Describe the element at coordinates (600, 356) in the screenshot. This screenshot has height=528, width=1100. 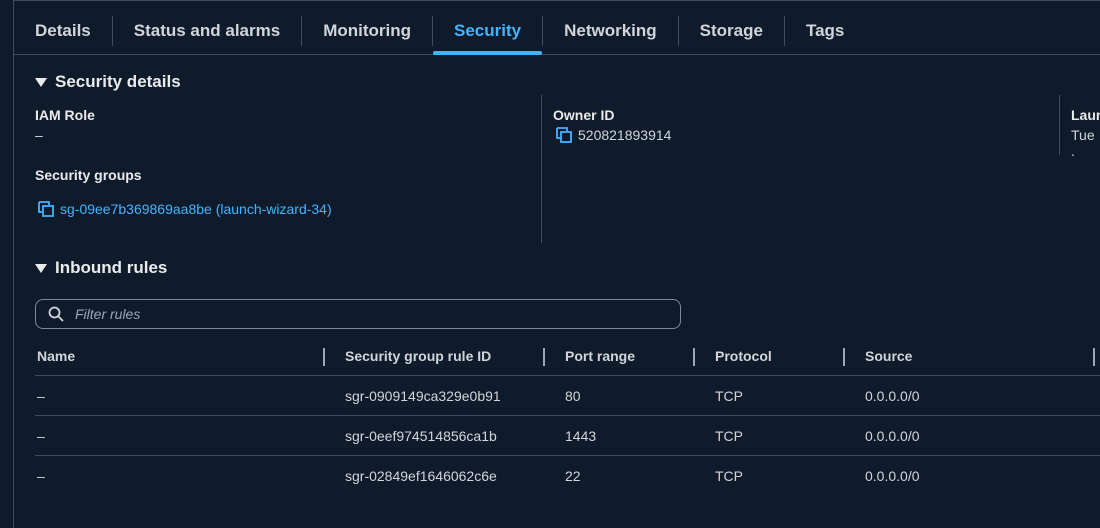
I see `column-header-port-range: Port range` at that location.